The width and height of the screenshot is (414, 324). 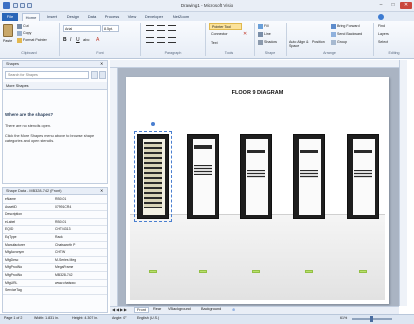 What do you see at coordinates (381, 26) in the screenshot?
I see `find-button: Find` at bounding box center [381, 26].